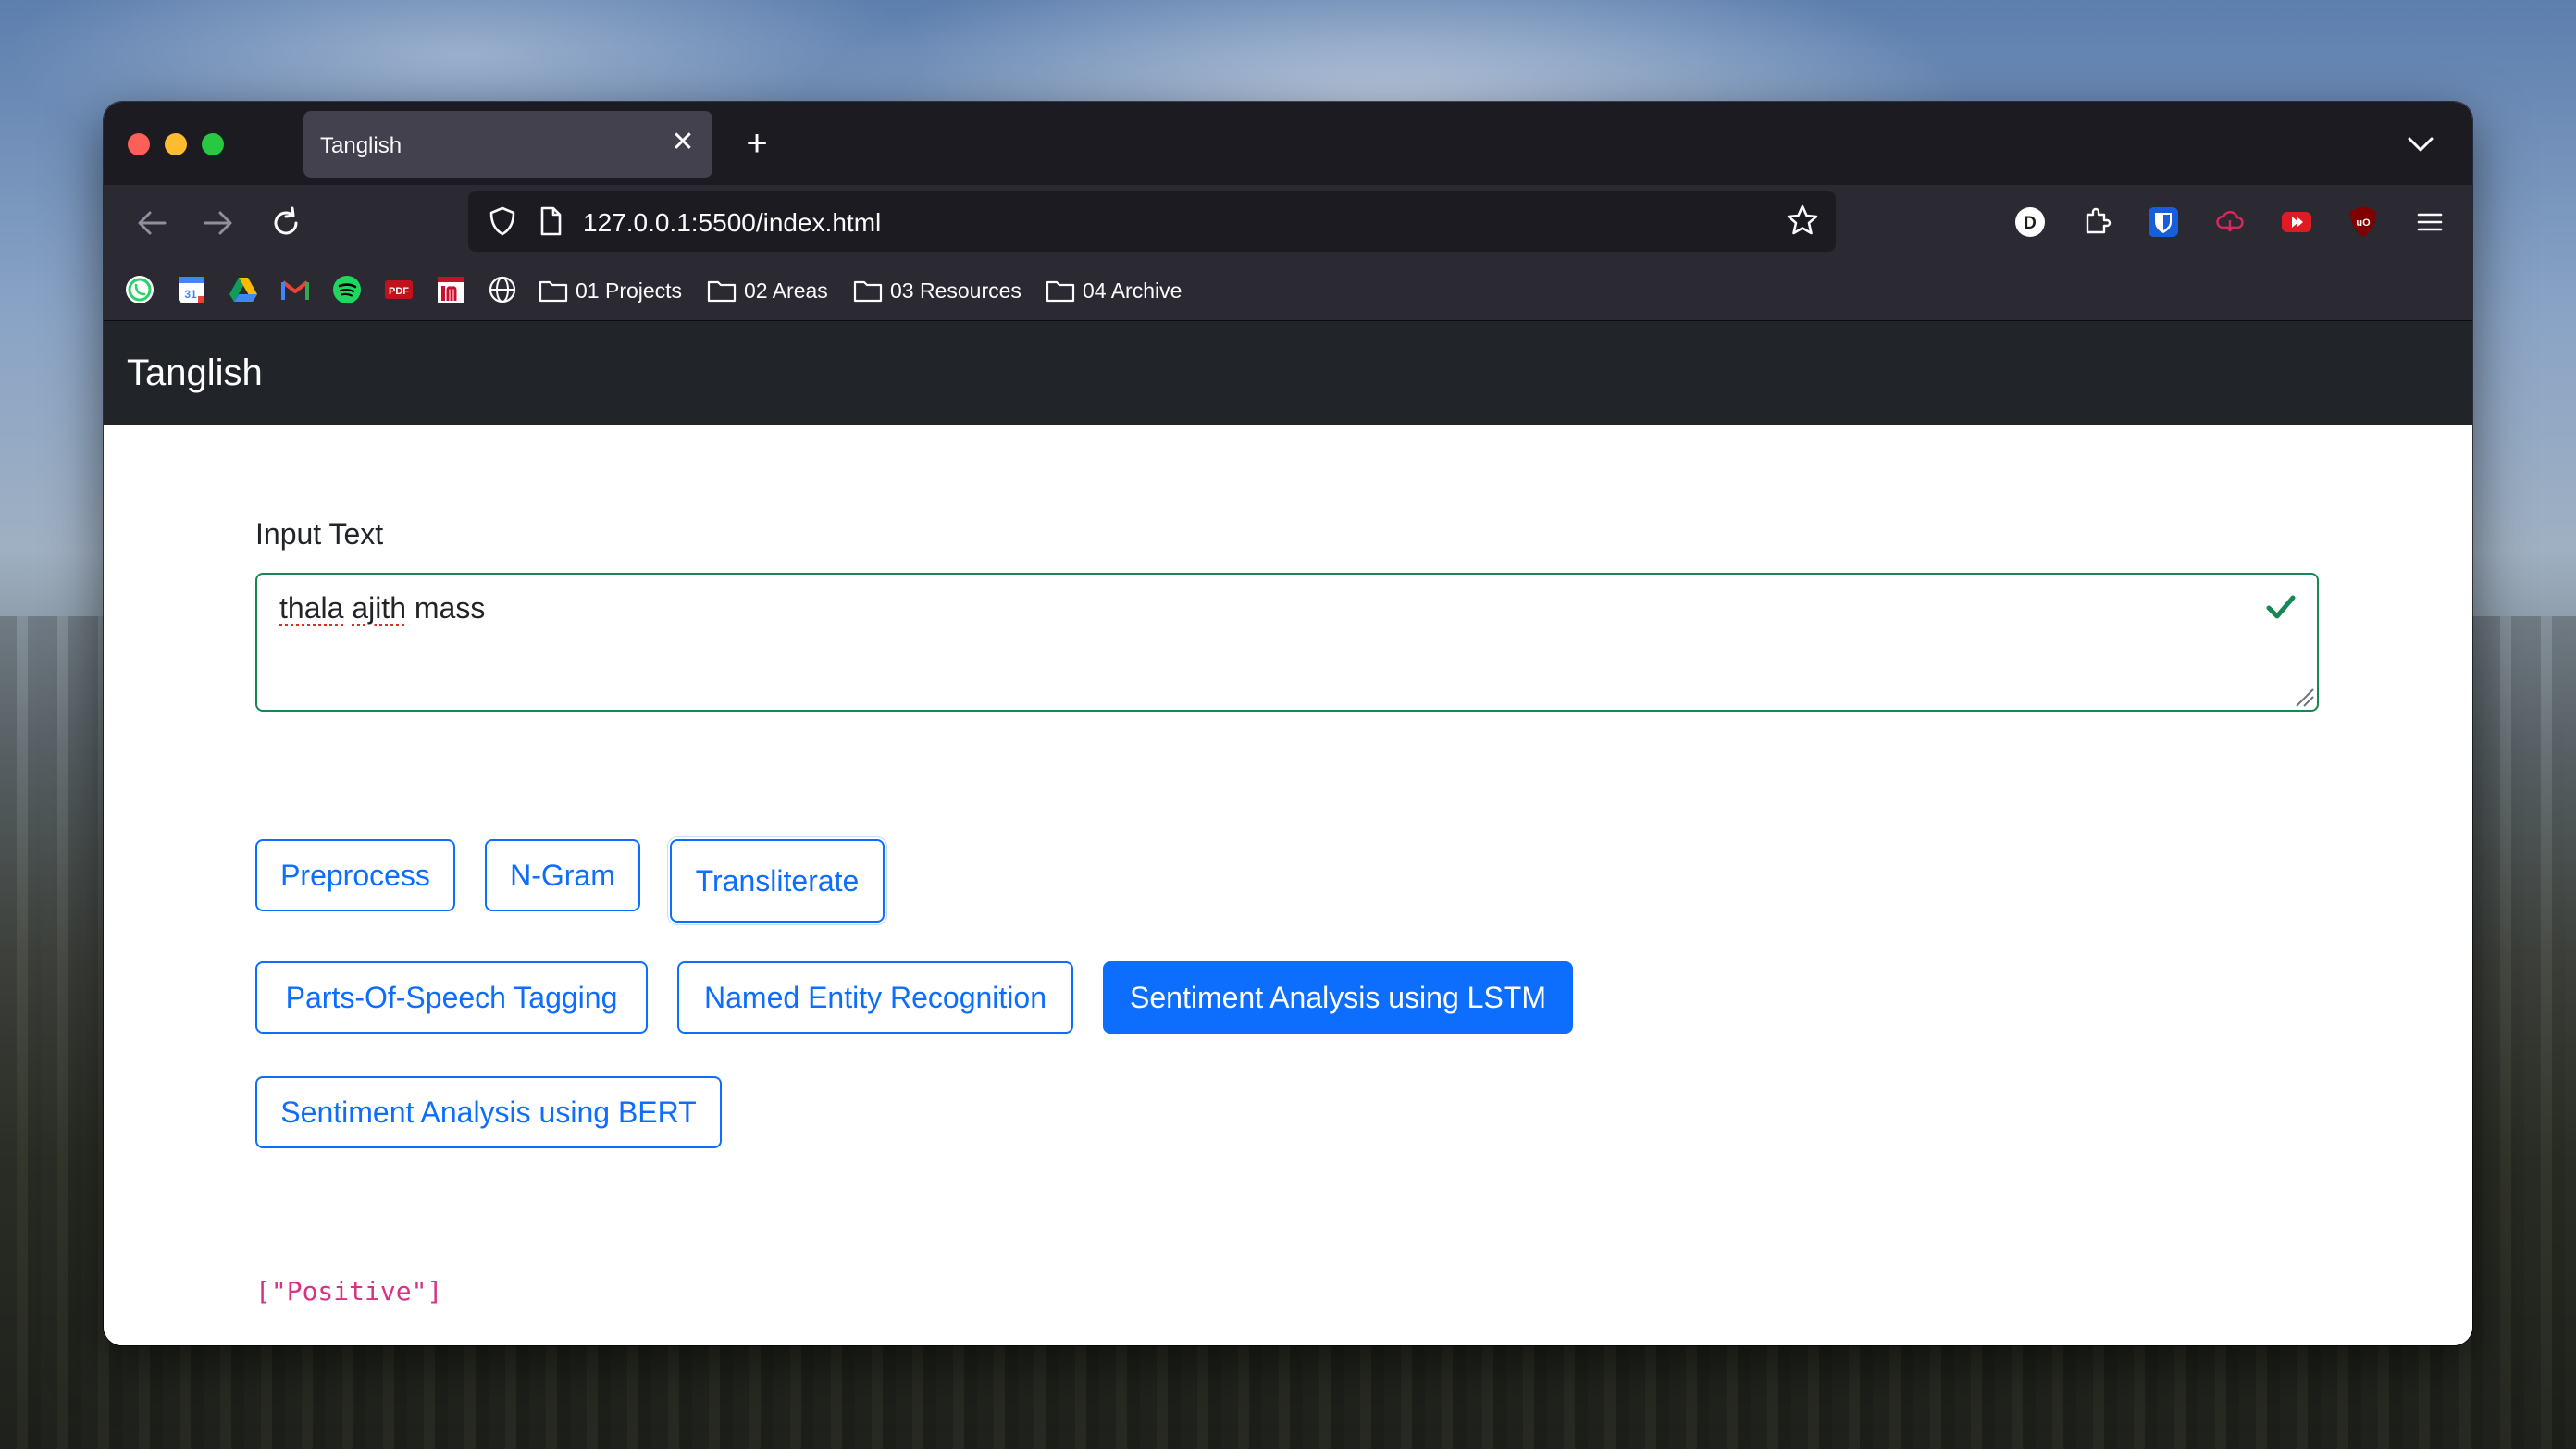 This screenshot has width=2576, height=1449. Describe the element at coordinates (563, 875) in the screenshot. I see `ngram-button: N-Gram` at that location.